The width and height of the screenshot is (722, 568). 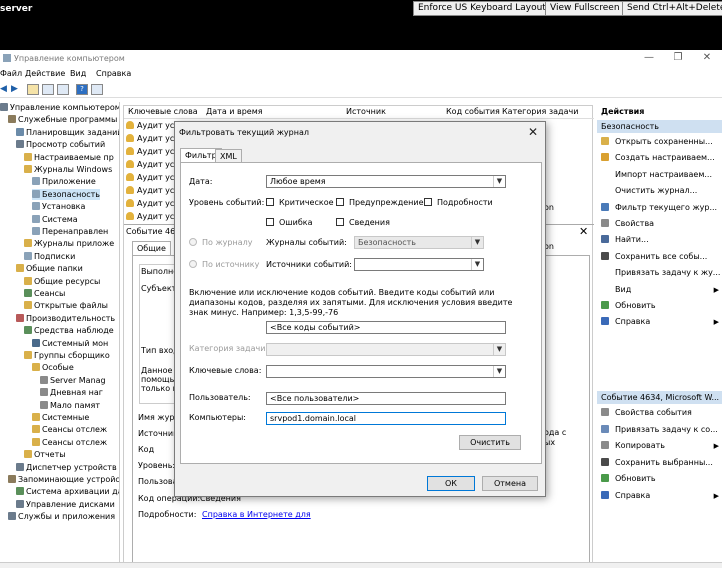 I want to click on tree-item: Сеансы, so click(x=44, y=293).